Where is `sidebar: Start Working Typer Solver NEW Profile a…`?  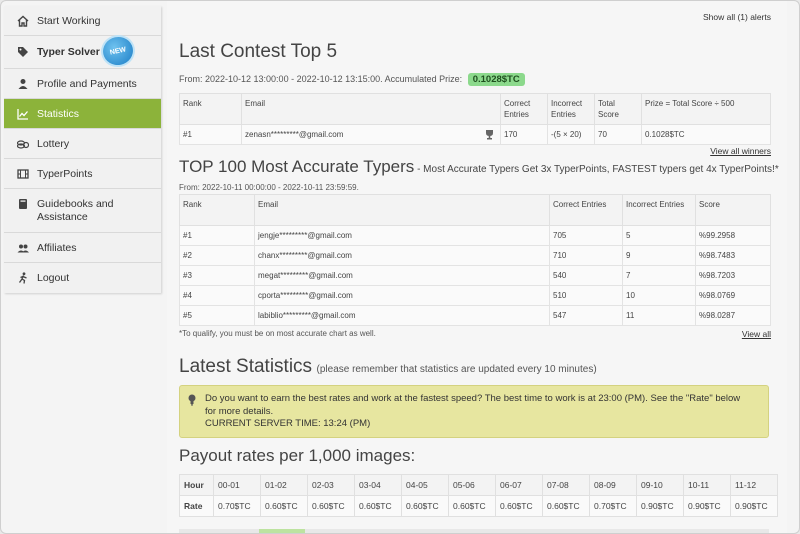 sidebar: Start Working Typer Solver NEW Profile a… is located at coordinates (82, 149).